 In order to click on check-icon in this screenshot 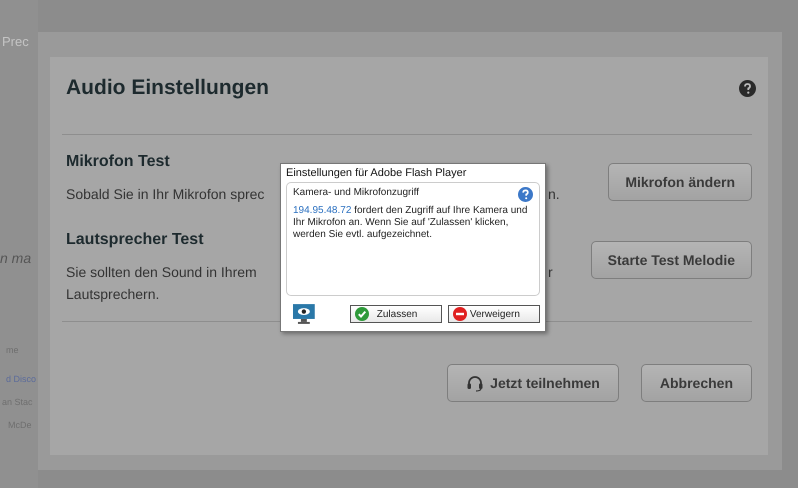, I will do `click(361, 314)`.